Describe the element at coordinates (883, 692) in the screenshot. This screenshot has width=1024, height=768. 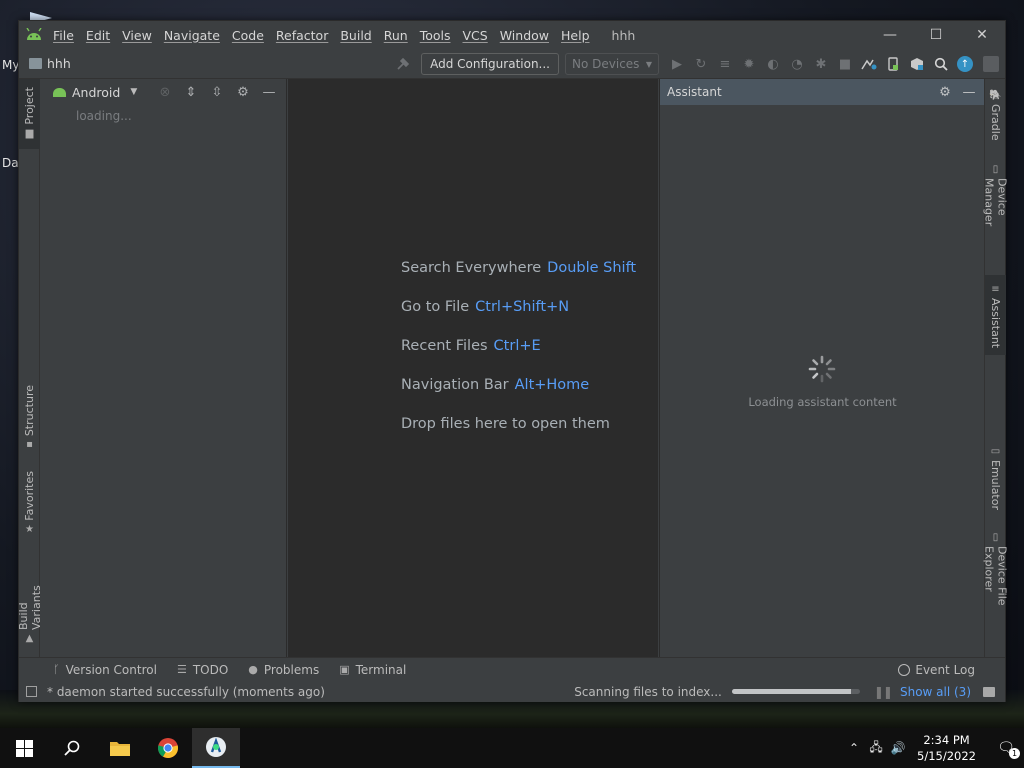
I see `pause-icon: ❚❚` at that location.